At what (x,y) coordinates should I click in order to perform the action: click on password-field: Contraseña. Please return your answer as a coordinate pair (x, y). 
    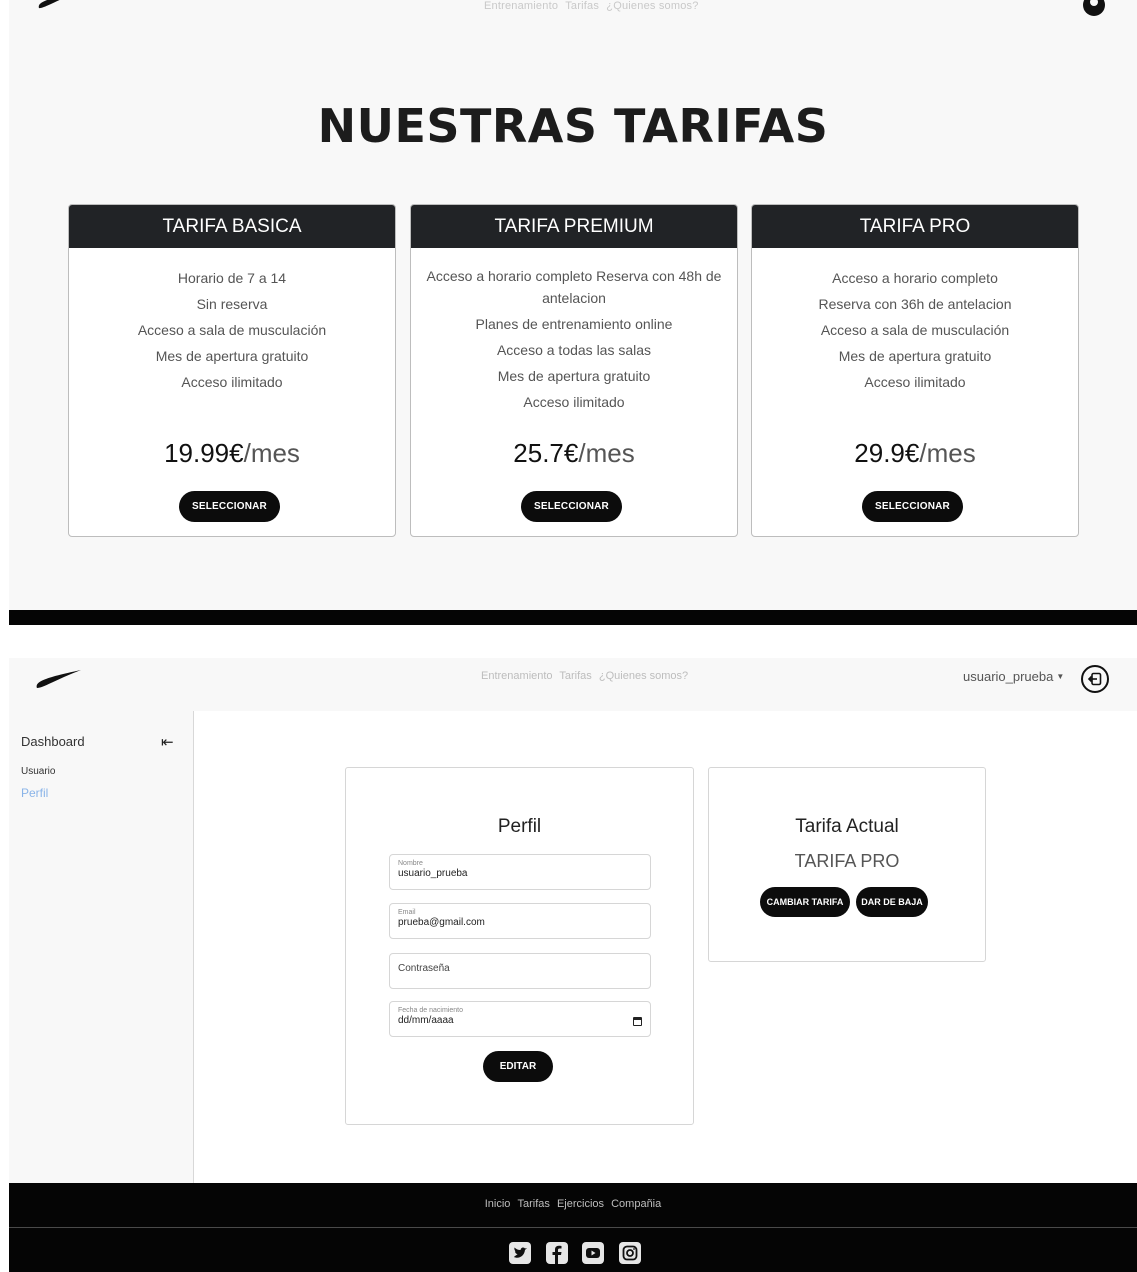
    Looking at the image, I should click on (520, 971).